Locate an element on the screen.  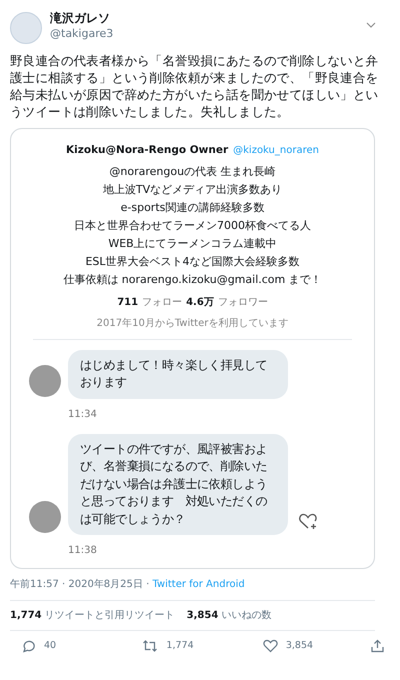
share-icon is located at coordinates (377, 646).